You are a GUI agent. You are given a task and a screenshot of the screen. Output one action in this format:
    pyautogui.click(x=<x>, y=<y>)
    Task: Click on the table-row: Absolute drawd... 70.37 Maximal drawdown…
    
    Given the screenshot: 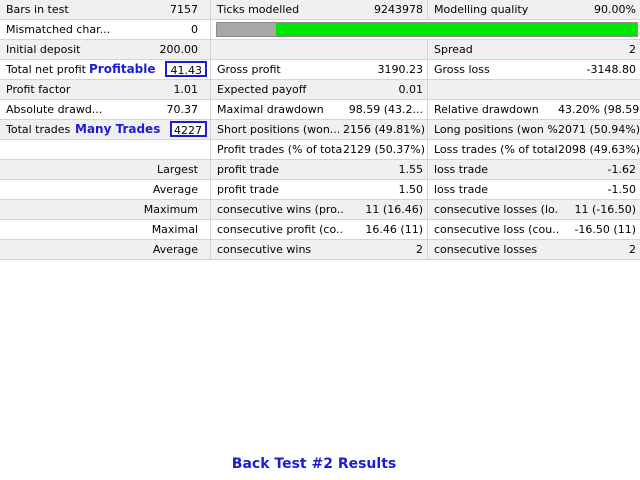 What is the action you would take?
    pyautogui.click(x=320, y=110)
    